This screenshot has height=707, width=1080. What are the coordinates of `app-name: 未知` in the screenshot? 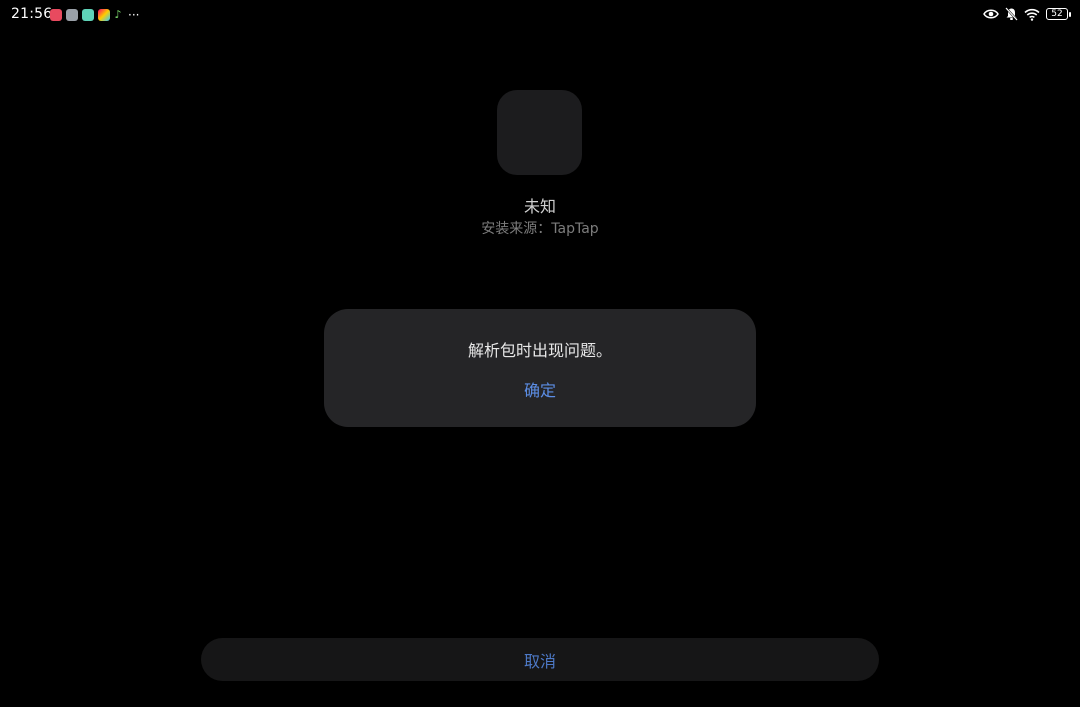 It's located at (539, 206).